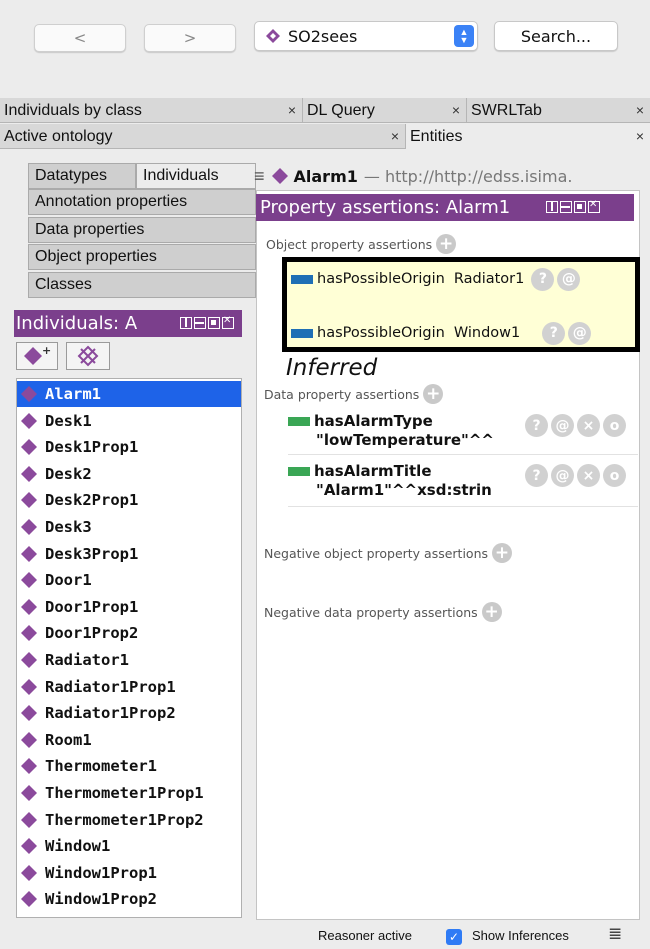  I want to click on list-item: Window1Prop1, so click(129, 873).